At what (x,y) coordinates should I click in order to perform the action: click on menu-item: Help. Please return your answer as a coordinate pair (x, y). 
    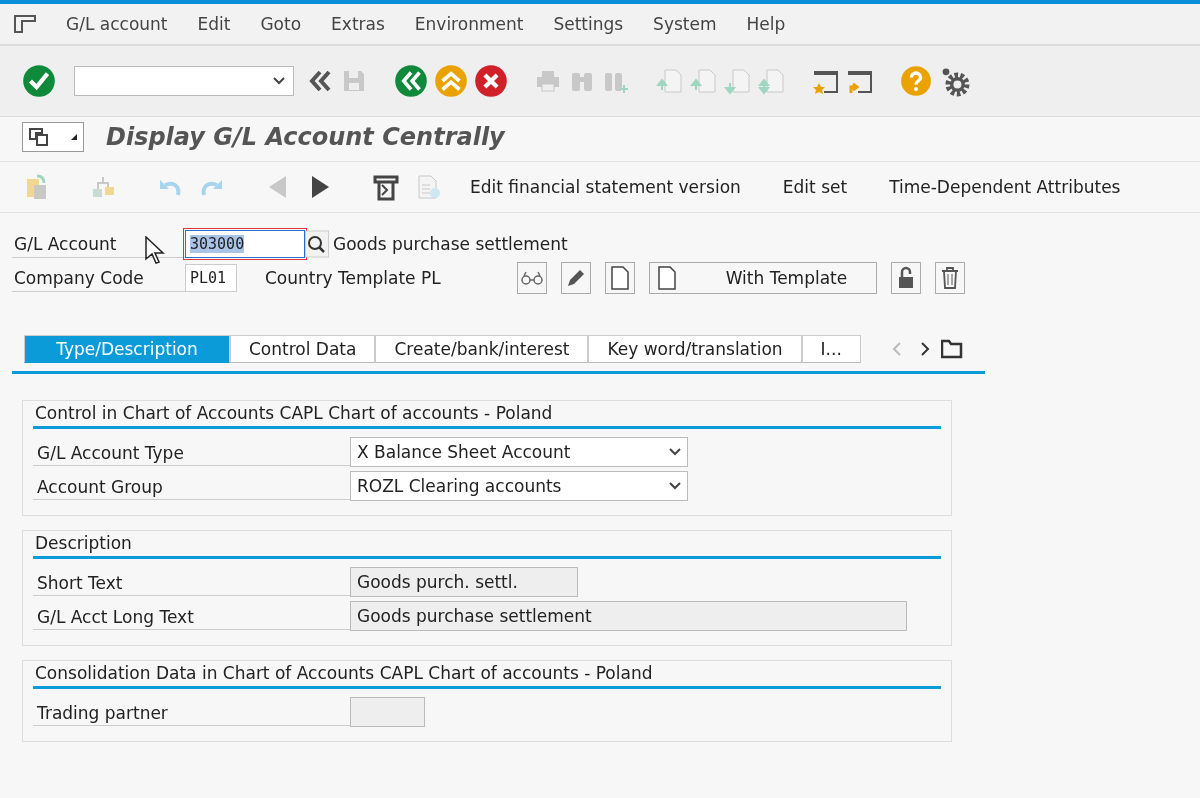
    Looking at the image, I should click on (766, 24).